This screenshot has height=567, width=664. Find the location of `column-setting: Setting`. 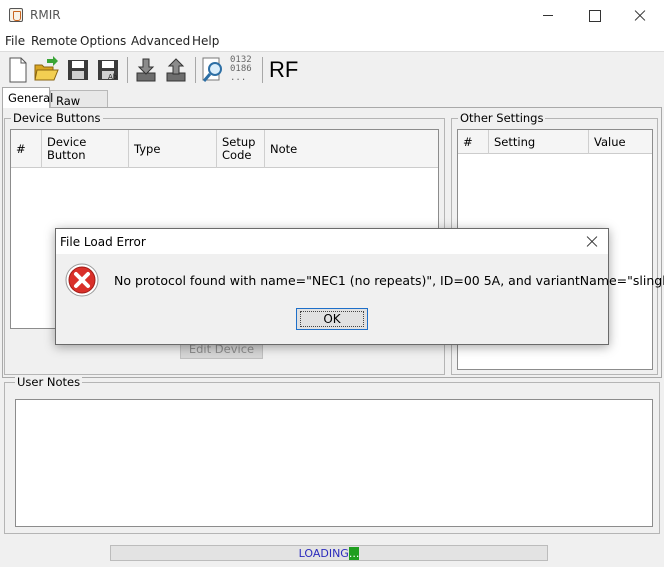

column-setting: Setting is located at coordinates (539, 142).